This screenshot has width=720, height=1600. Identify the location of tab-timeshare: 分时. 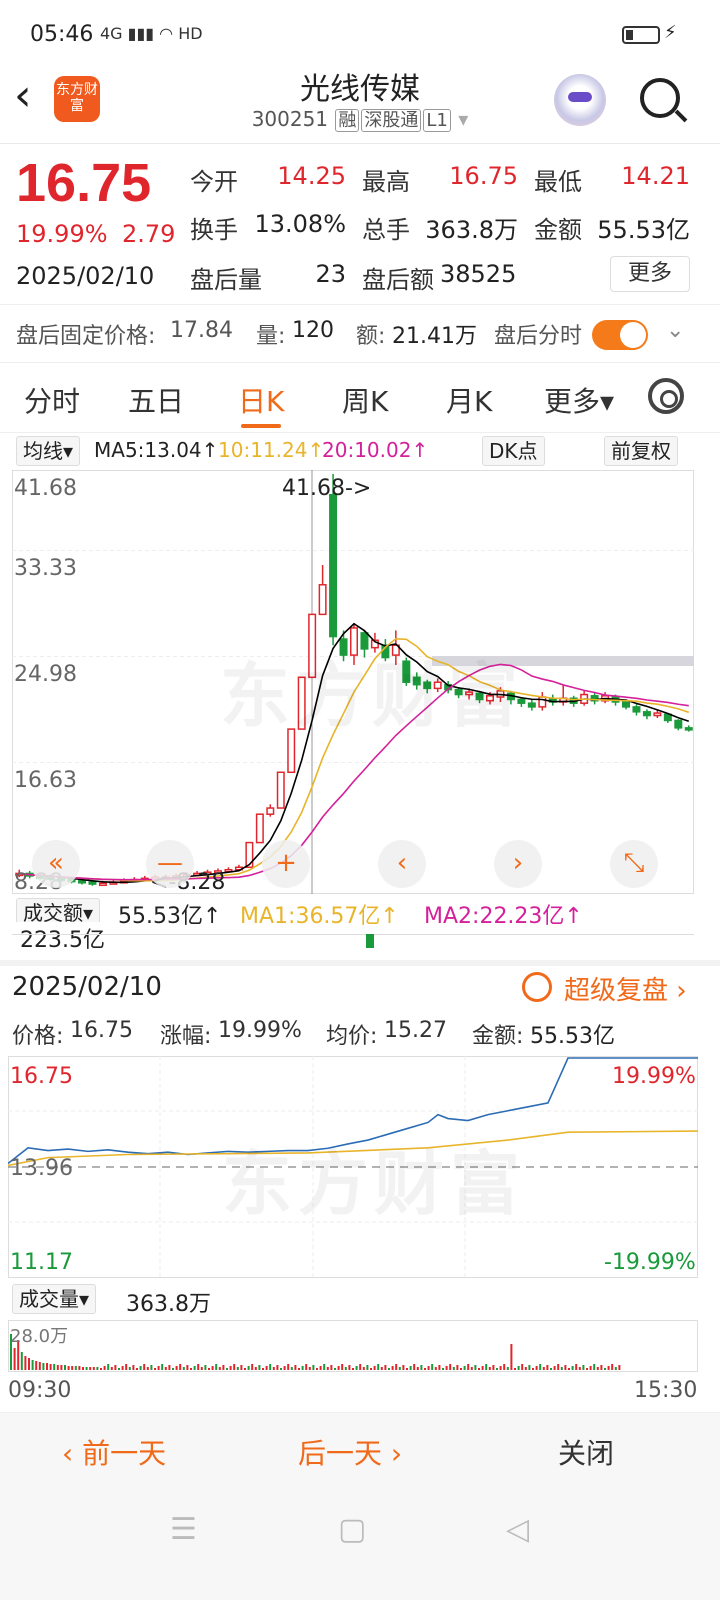
(52, 400).